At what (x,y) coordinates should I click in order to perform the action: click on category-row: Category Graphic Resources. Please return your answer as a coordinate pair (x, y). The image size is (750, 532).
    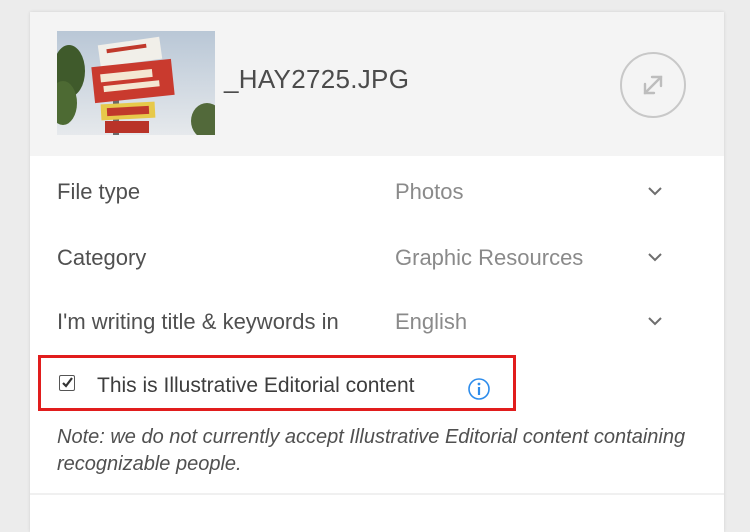
    Looking at the image, I should click on (377, 258).